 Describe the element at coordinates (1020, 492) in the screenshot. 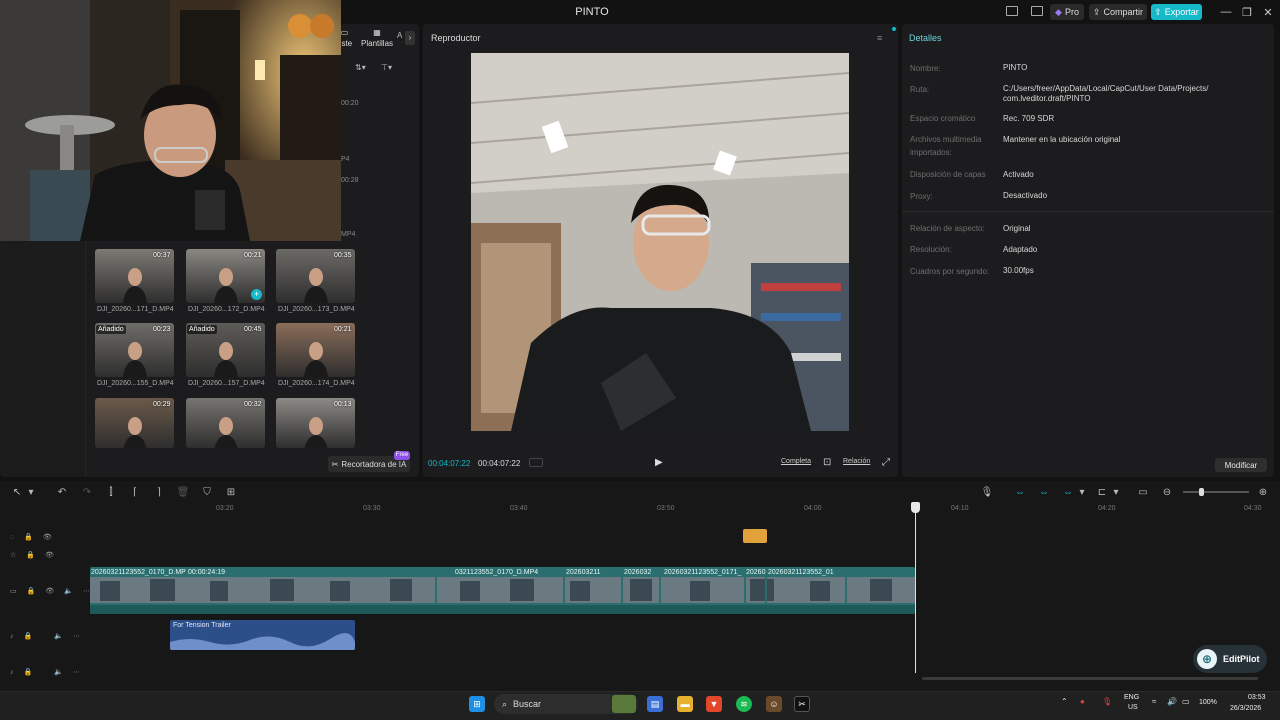

I see `link-main-icon: ⇔` at that location.